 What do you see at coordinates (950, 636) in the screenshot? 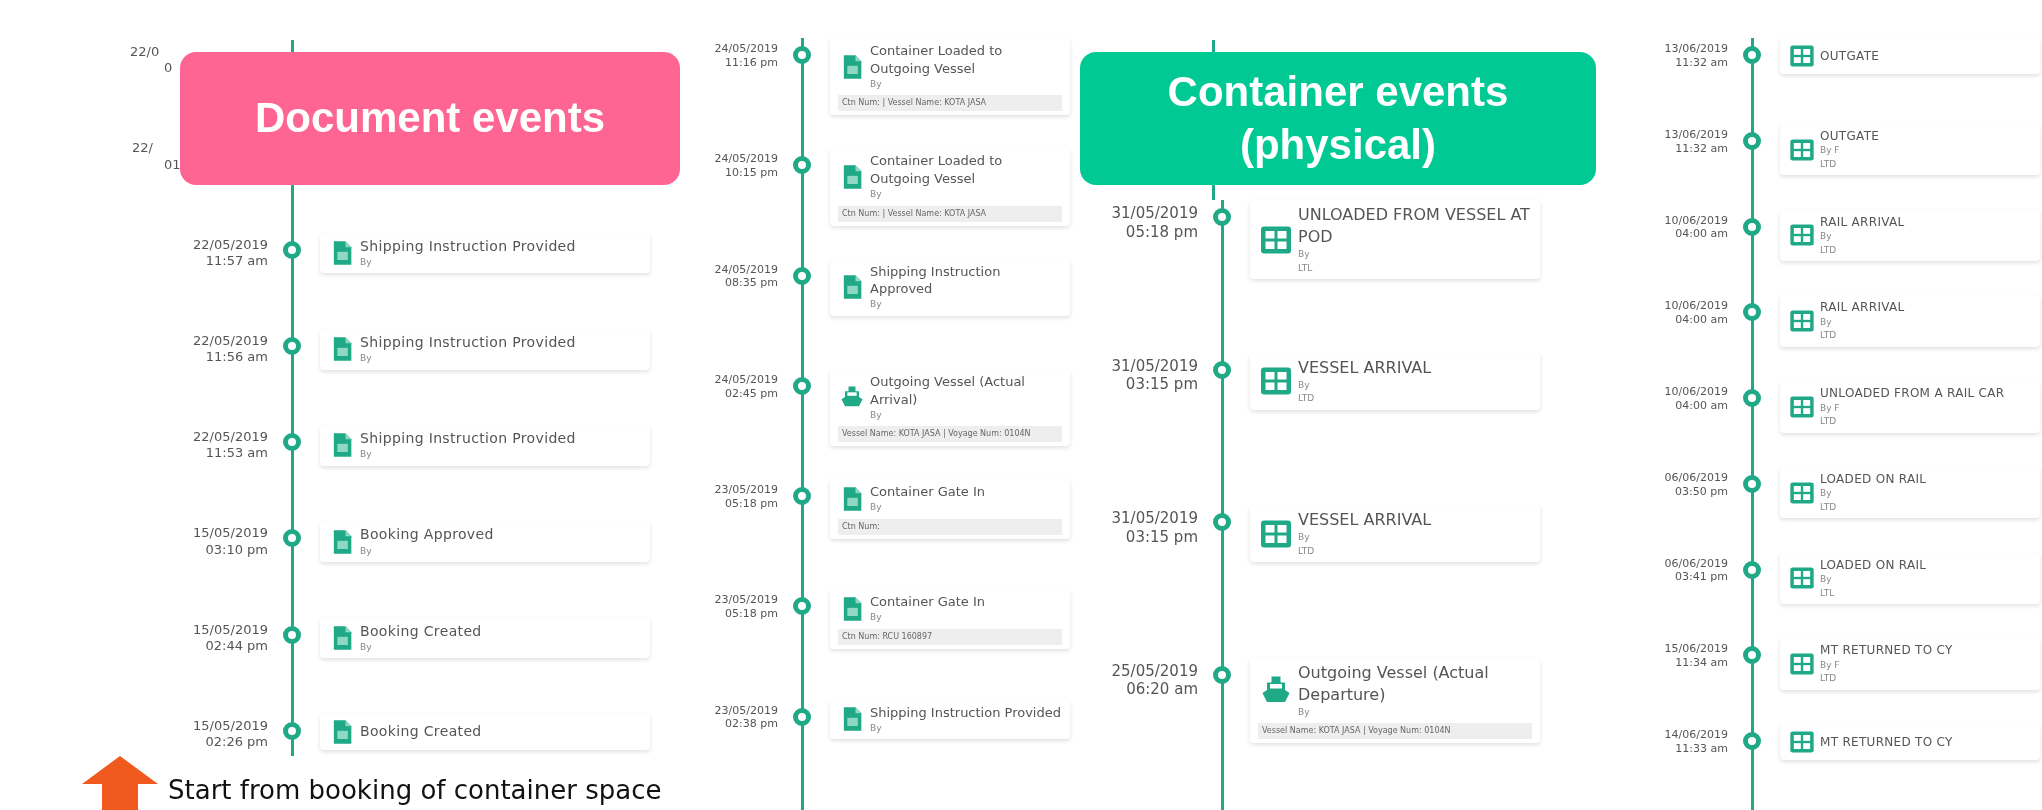
I see `event-details: Ctn Num: RCU 160897` at bounding box center [950, 636].